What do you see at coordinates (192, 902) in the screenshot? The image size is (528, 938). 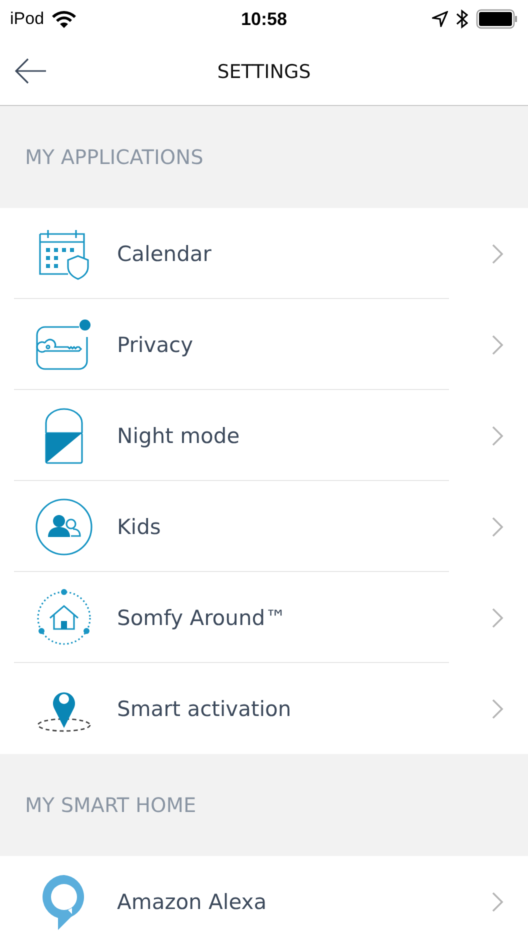 I see `row-label: Amazon Alexa` at bounding box center [192, 902].